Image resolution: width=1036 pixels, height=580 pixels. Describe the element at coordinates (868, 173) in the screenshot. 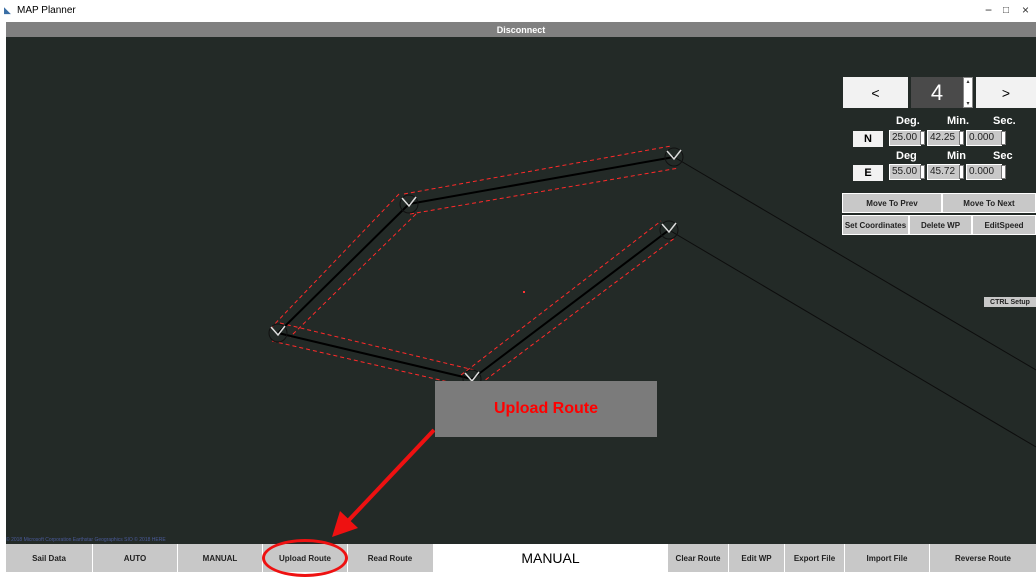

I see `longitude-hemisphere-button: E` at that location.